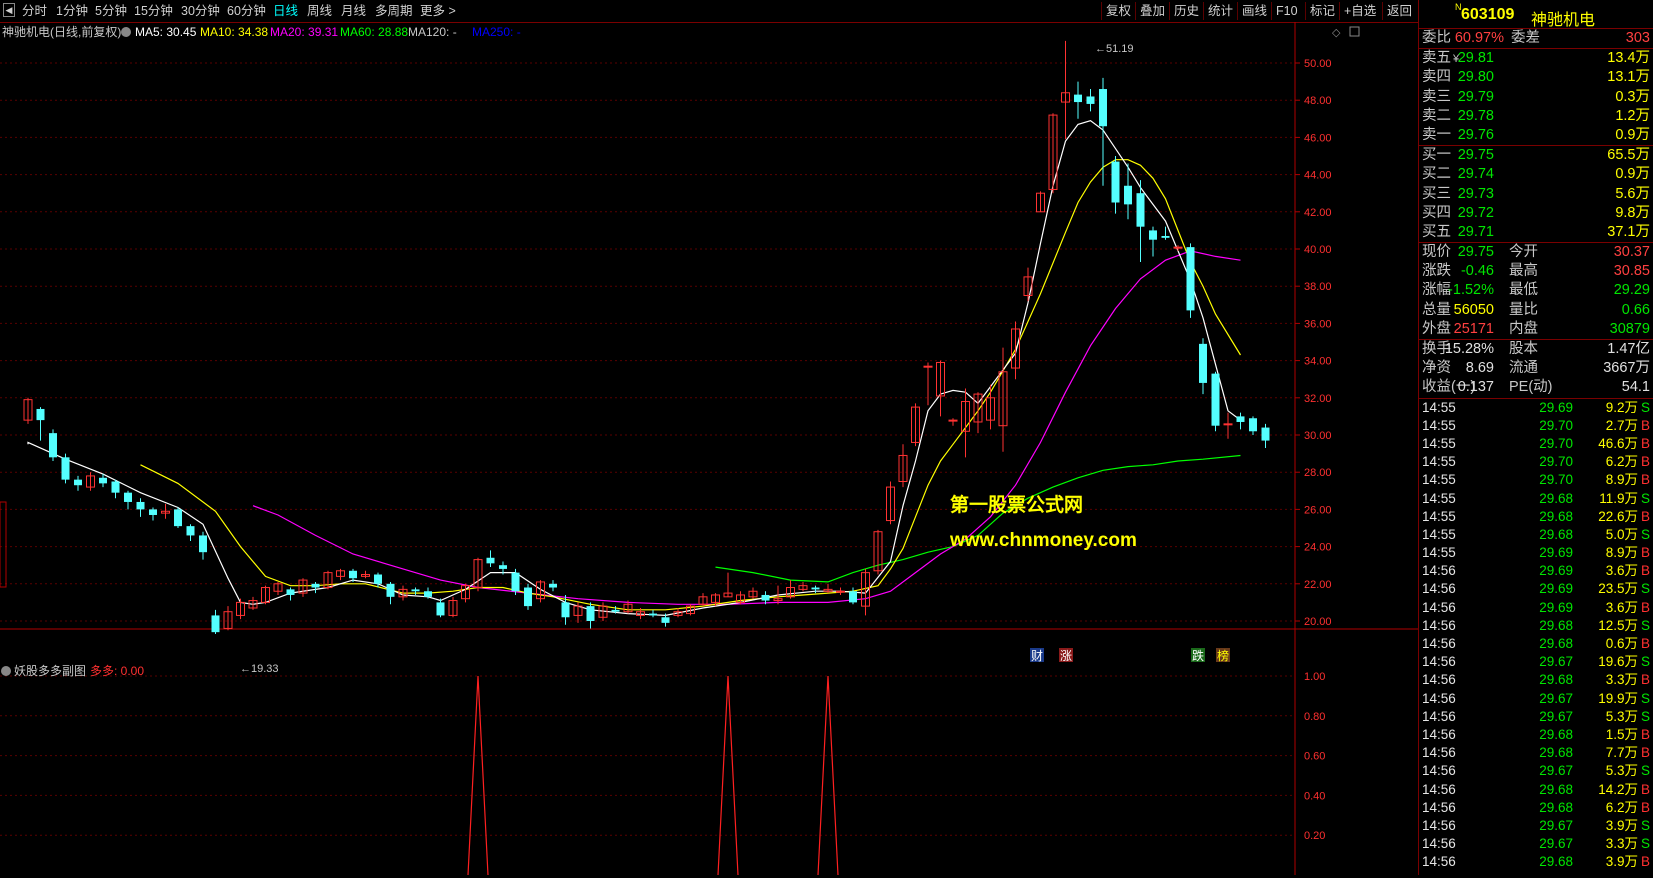  What do you see at coordinates (1536, 426) in the screenshot?
I see `tick-row: 14:55 29.70 2.7万 B` at bounding box center [1536, 426].